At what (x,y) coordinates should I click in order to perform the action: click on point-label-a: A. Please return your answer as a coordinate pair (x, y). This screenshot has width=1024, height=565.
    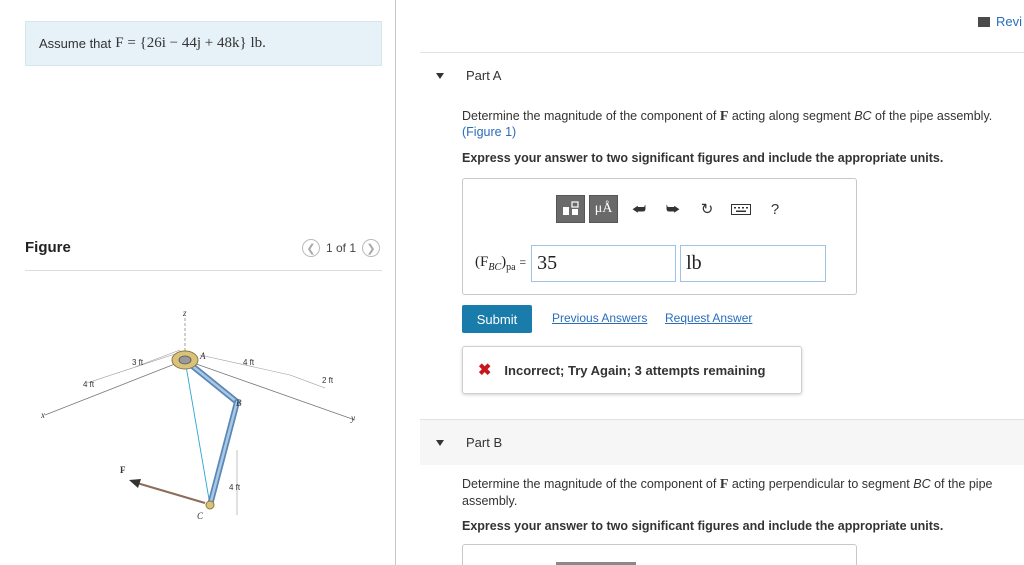
    Looking at the image, I should click on (202, 356).